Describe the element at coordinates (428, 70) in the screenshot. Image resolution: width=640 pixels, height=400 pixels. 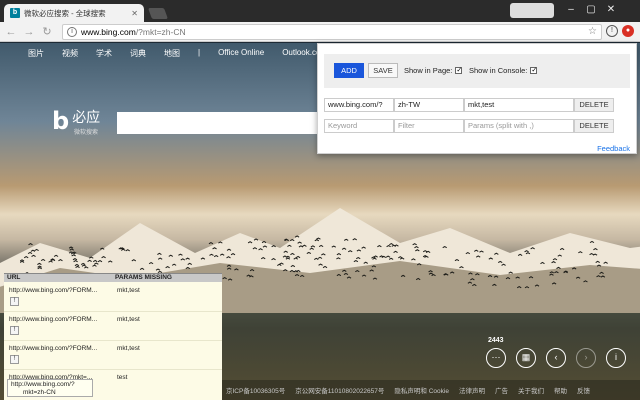
I see `show-in-page-label: Show in Page:` at that location.